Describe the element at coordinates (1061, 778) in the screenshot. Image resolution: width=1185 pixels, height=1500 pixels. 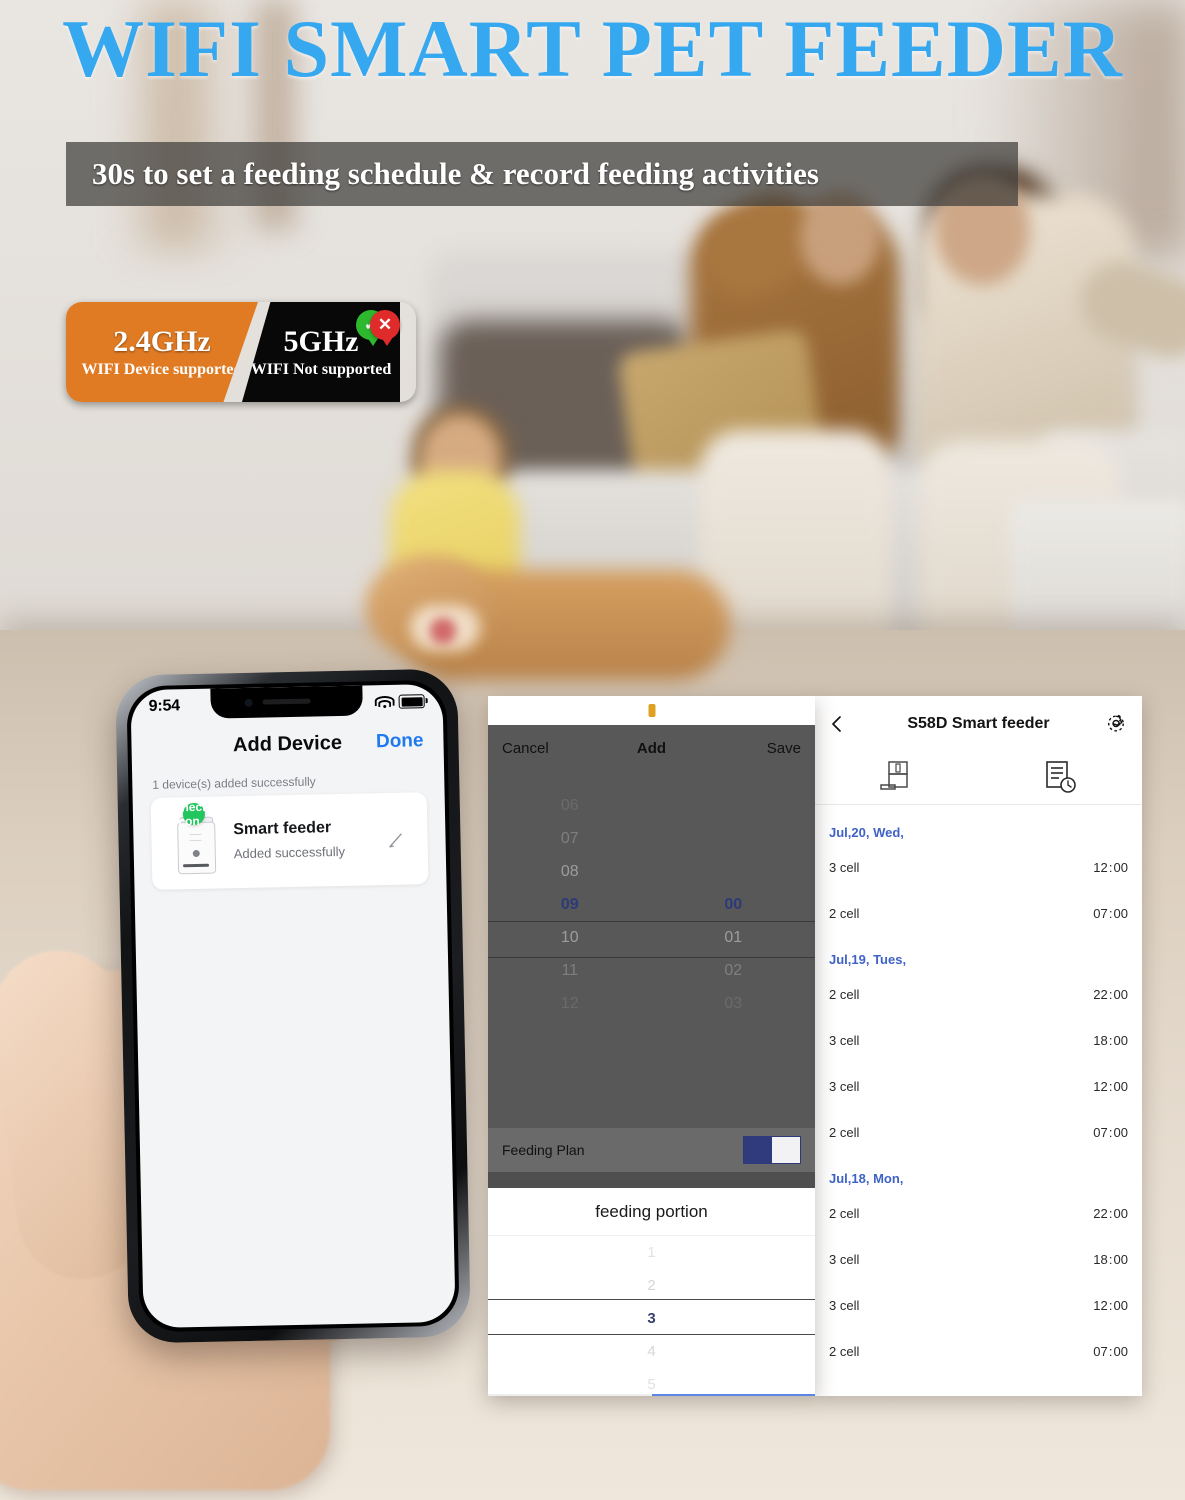
I see `tab-record` at that location.